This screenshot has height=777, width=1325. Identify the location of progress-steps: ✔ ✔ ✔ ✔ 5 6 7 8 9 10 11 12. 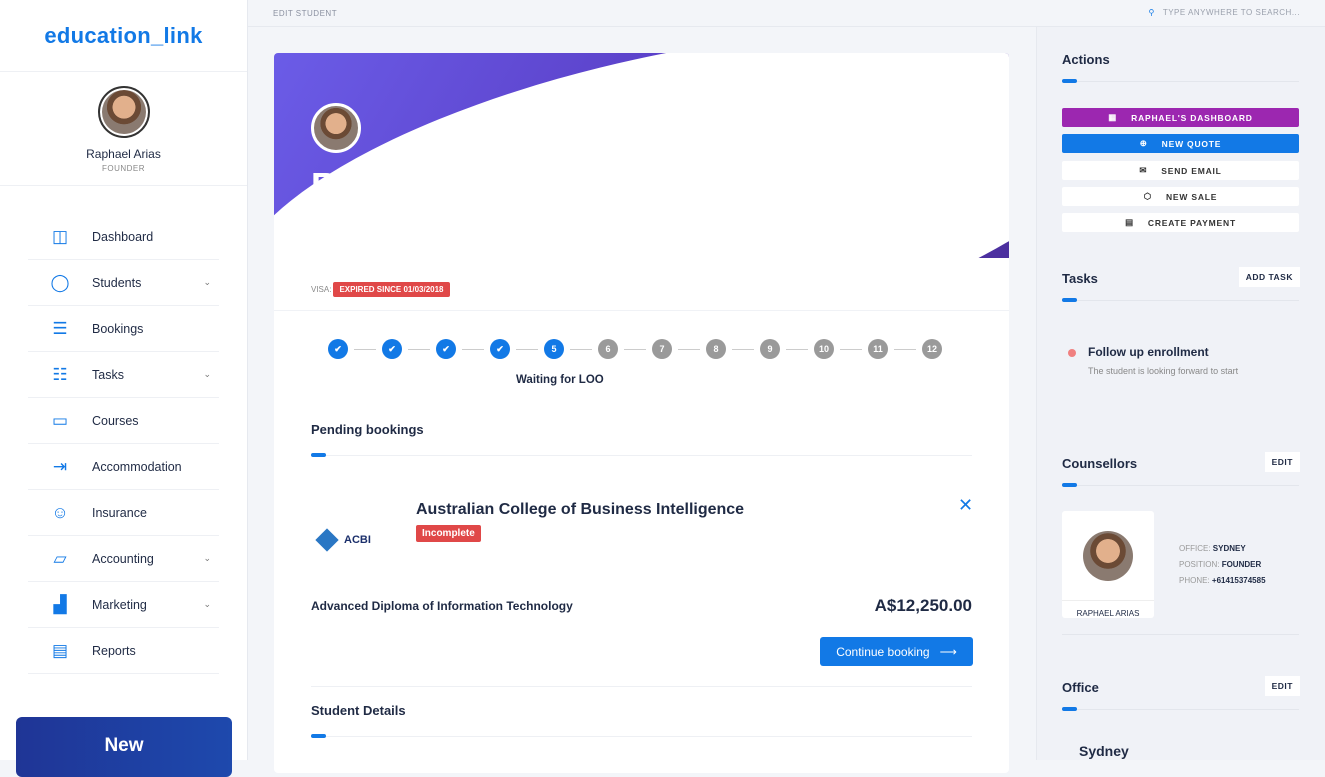
(668, 349).